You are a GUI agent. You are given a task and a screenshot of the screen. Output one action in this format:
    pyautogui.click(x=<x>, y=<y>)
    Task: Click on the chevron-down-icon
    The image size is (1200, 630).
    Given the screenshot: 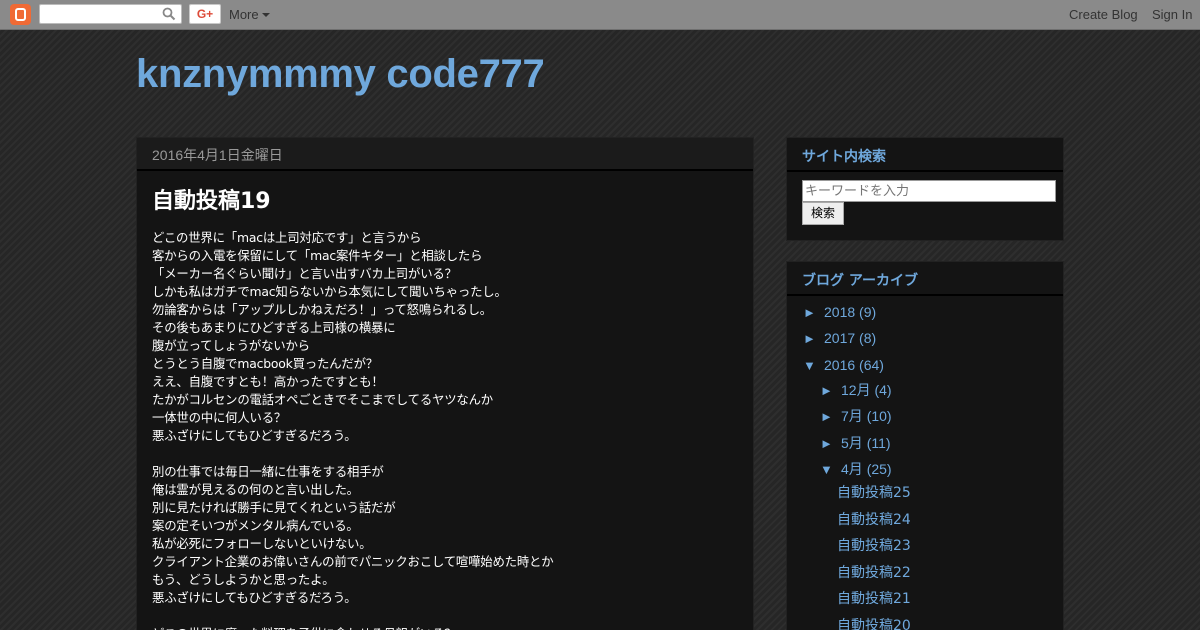 What is the action you would take?
    pyautogui.click(x=265, y=15)
    